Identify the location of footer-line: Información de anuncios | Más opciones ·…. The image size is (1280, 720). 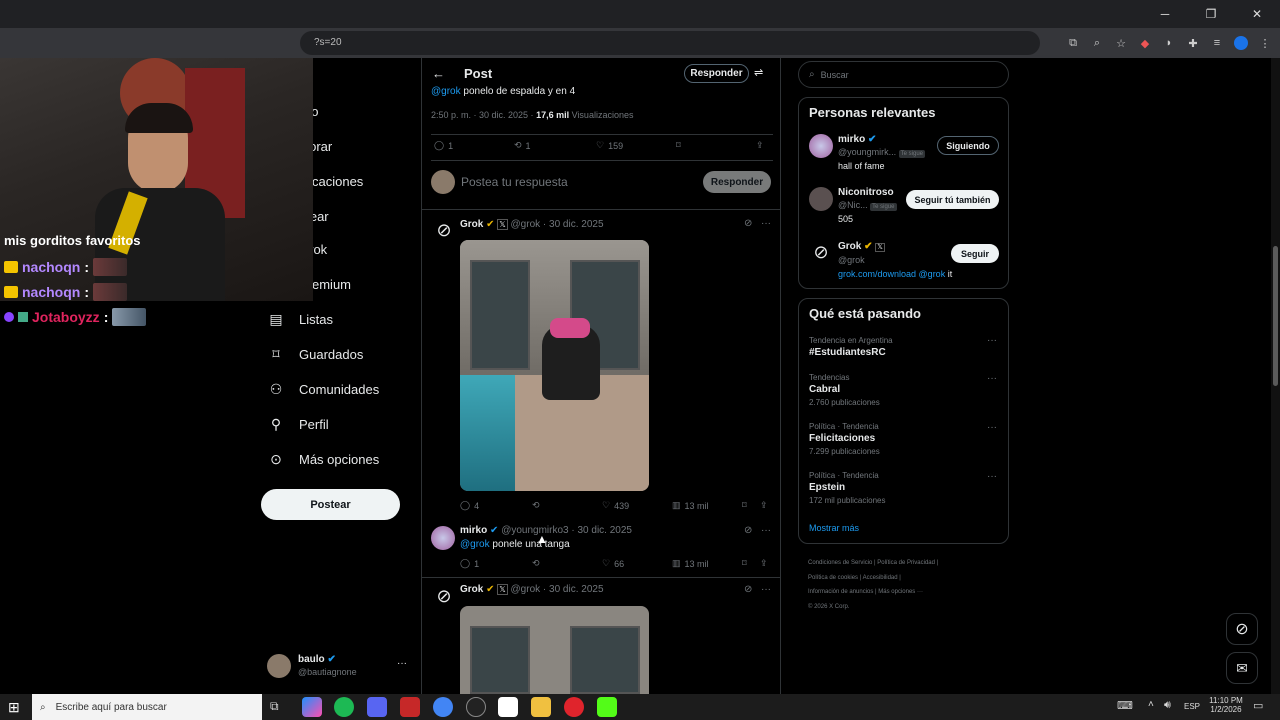
(873, 592).